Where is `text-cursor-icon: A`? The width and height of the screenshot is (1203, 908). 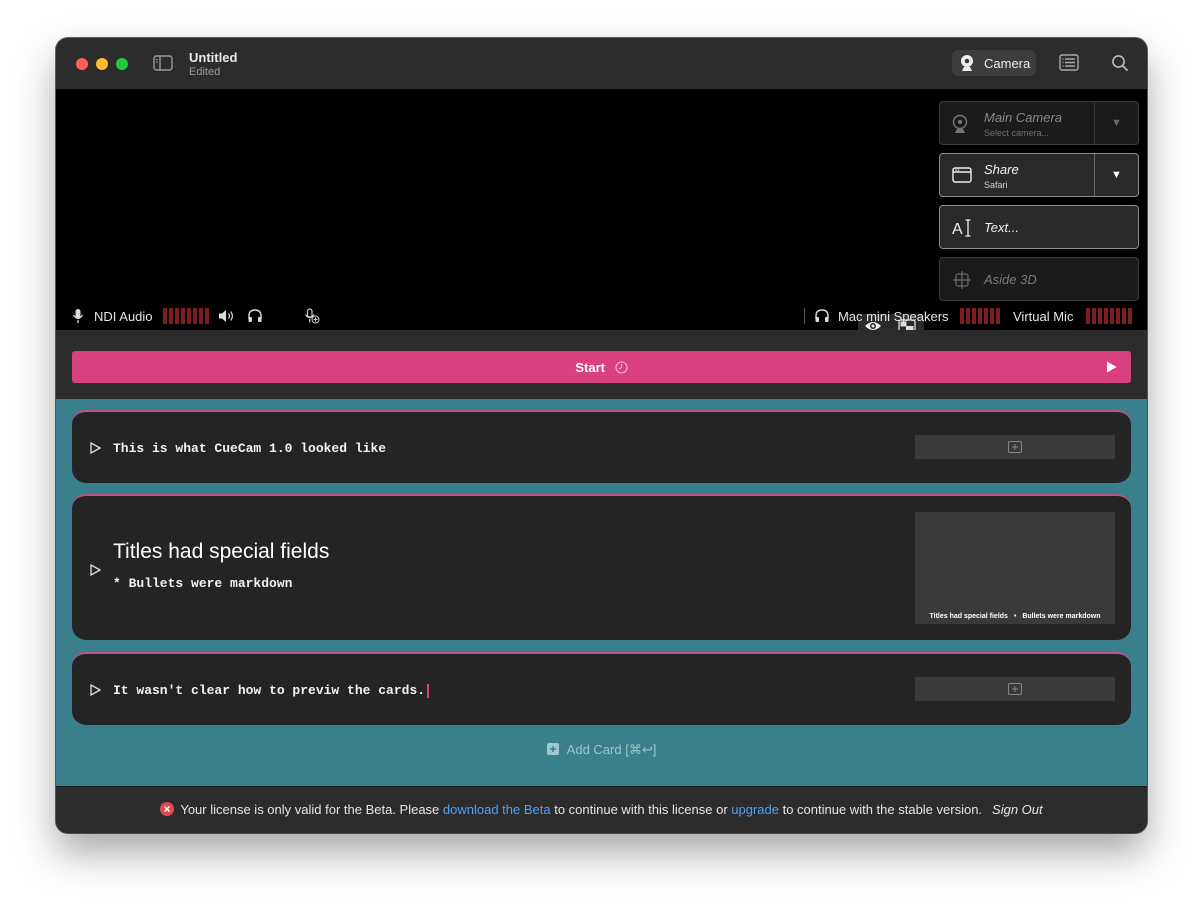
text-cursor-icon: A is located at coordinates (963, 230).